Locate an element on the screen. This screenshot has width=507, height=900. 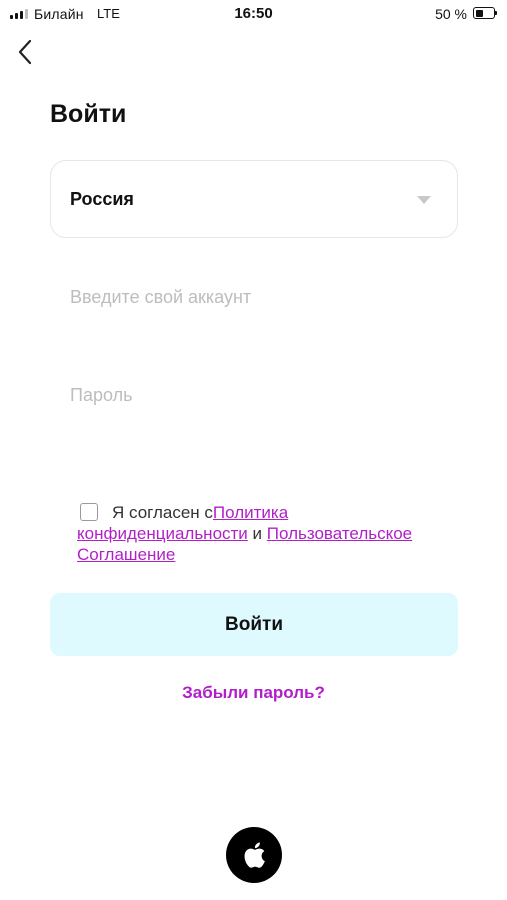
status-bar: Билайн LTE 16:50 50 % is located at coordinates (253, 15).